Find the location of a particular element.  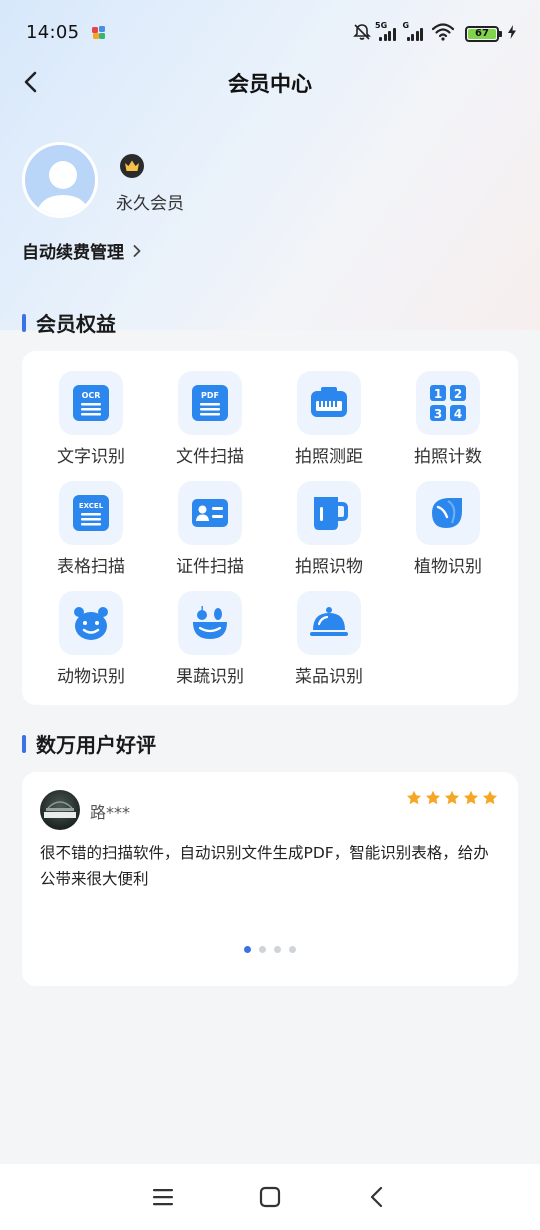

benefit-label: 菜品识别 is located at coordinates (329, 677).